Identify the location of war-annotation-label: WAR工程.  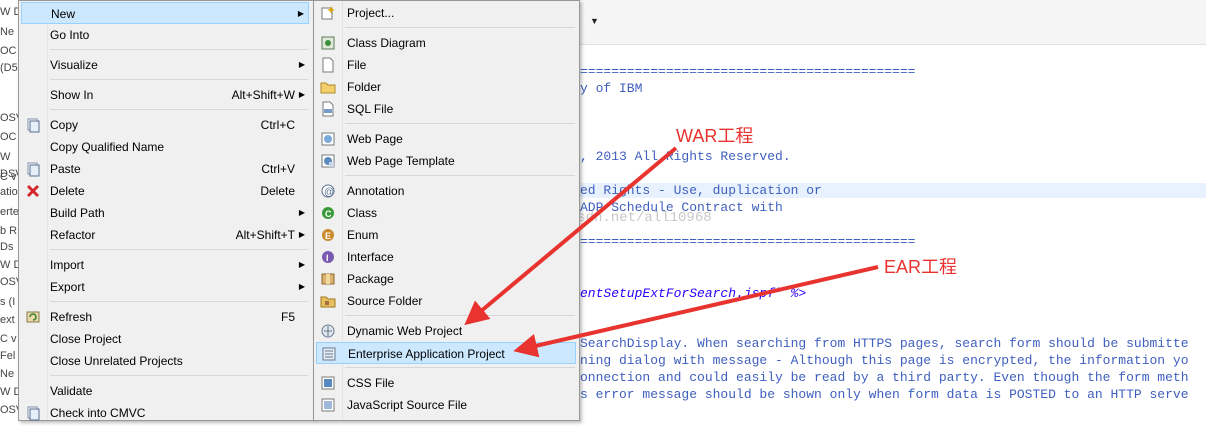
(715, 136).